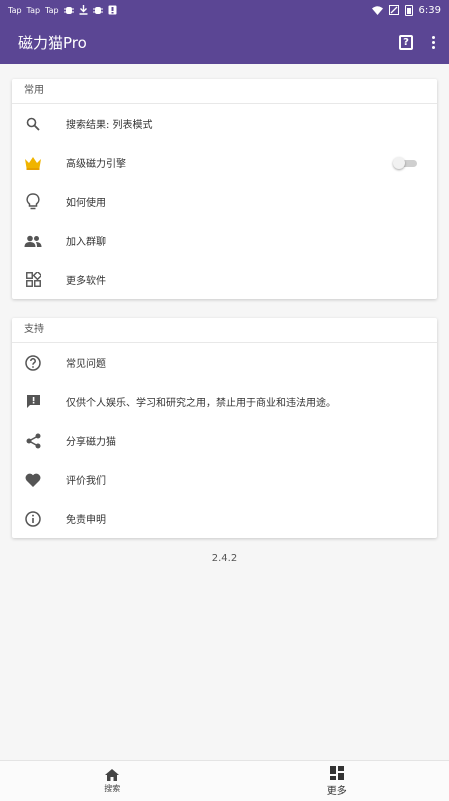 This screenshot has width=449, height=801. What do you see at coordinates (33, 363) in the screenshot?
I see `help-circle-icon` at bounding box center [33, 363].